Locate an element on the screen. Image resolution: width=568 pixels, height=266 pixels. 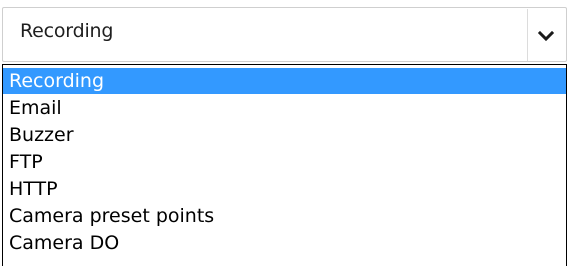
option-http: HTTP is located at coordinates (284, 189).